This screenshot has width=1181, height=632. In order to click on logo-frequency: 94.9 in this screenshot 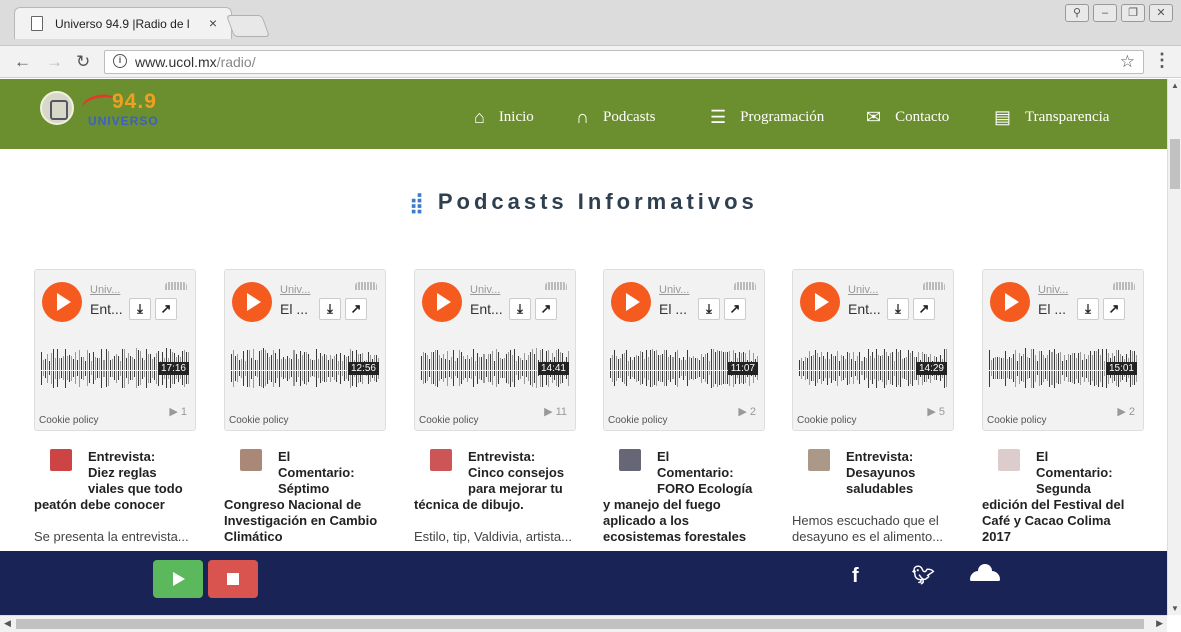, I will do `click(134, 102)`.